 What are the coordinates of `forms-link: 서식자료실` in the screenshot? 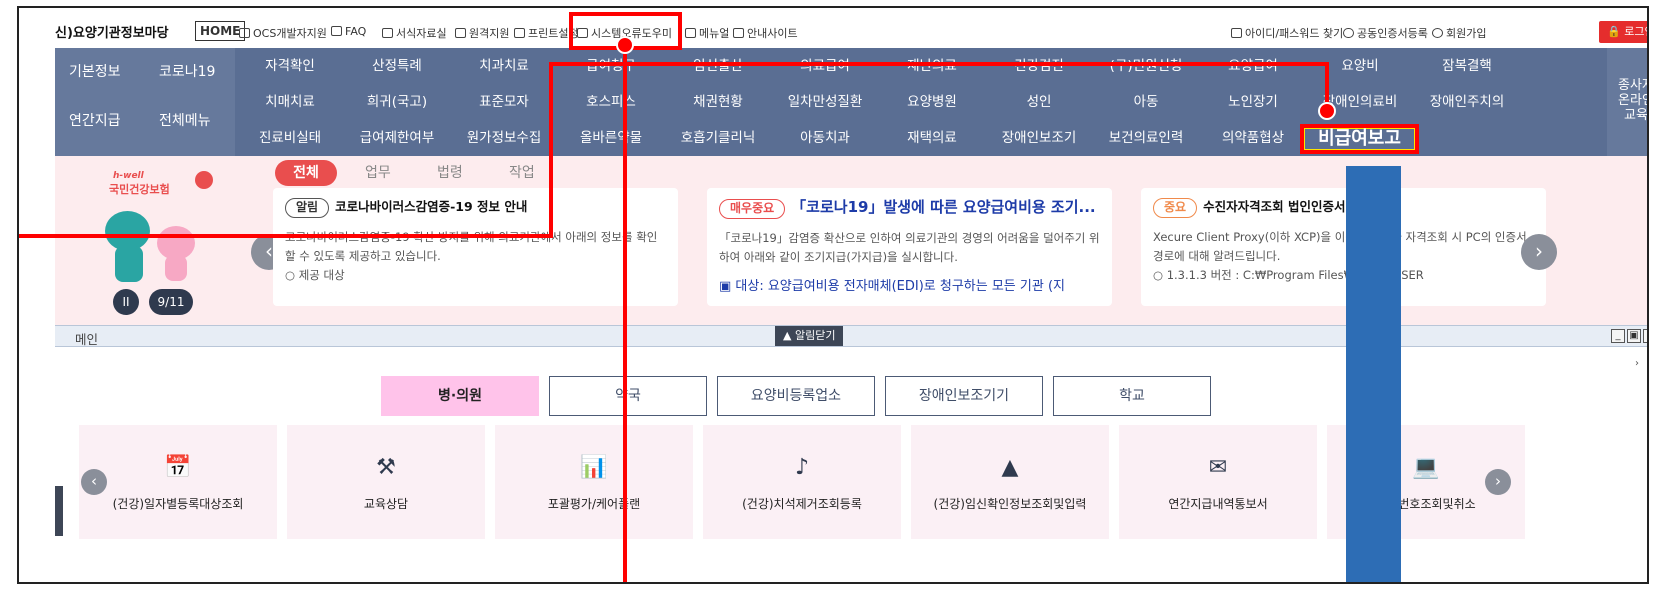 It's located at (414, 33).